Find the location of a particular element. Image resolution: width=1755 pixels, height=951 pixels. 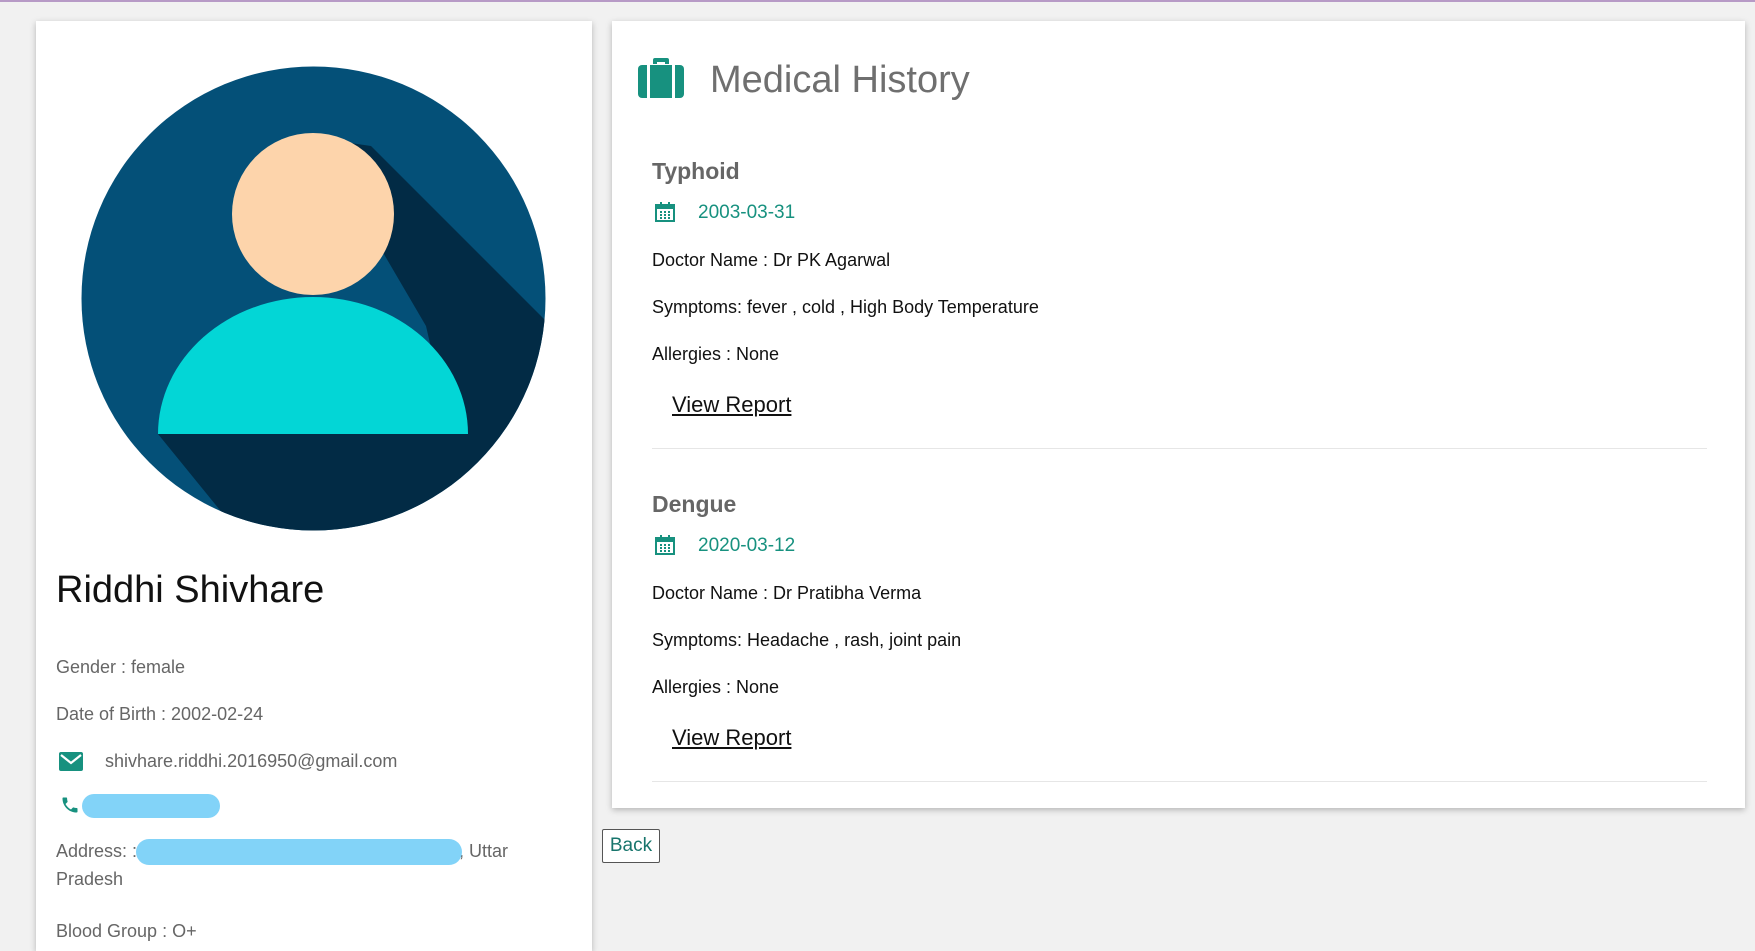

phone-redaction is located at coordinates (151, 806).